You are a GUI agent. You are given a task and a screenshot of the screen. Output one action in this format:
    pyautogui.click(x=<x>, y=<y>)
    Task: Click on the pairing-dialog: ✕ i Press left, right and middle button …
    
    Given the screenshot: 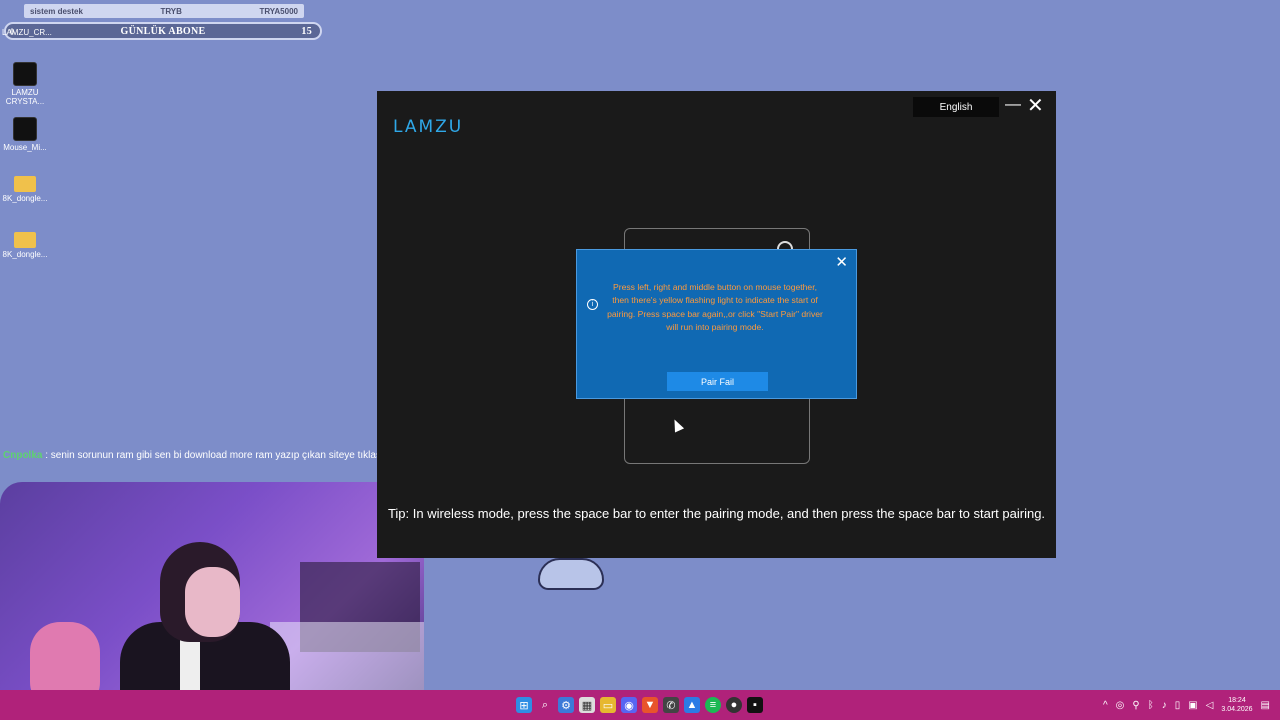 What is the action you would take?
    pyautogui.click(x=716, y=324)
    